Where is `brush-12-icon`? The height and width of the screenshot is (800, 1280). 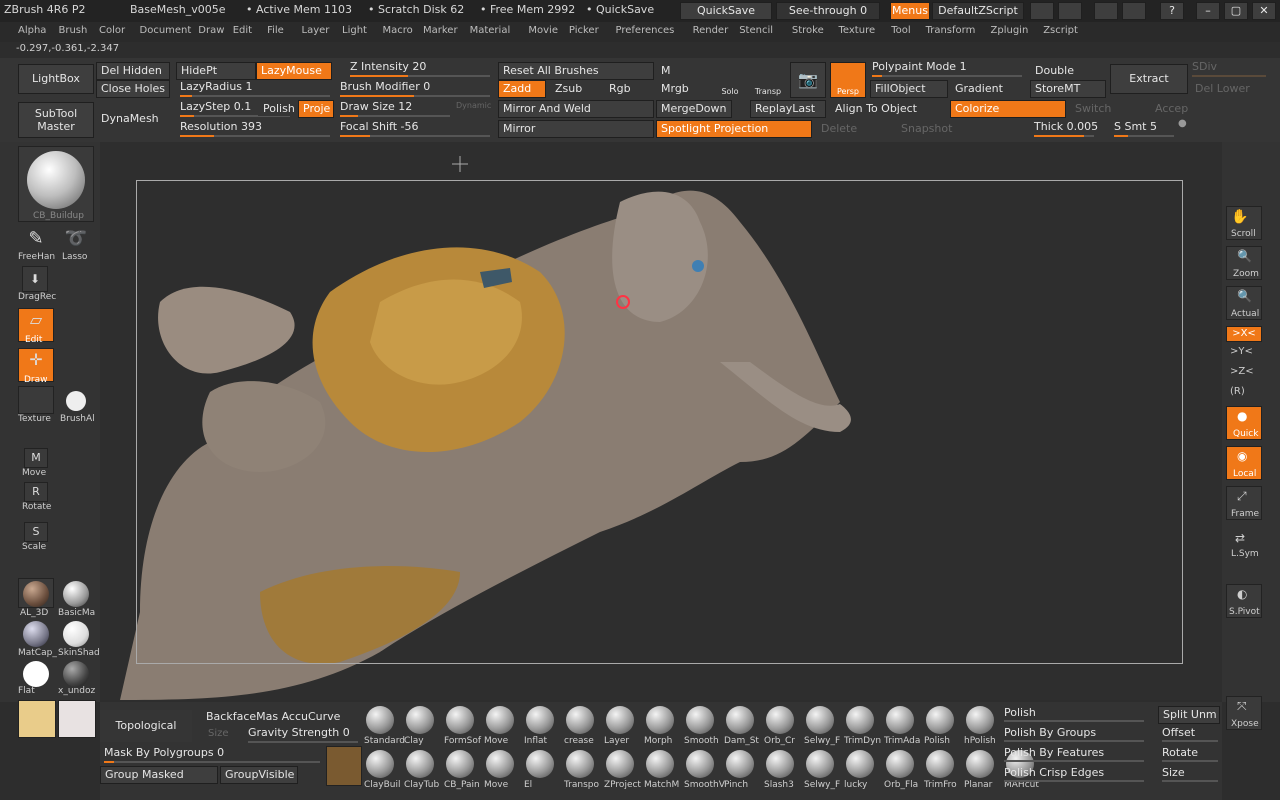 brush-12-icon is located at coordinates (860, 720).